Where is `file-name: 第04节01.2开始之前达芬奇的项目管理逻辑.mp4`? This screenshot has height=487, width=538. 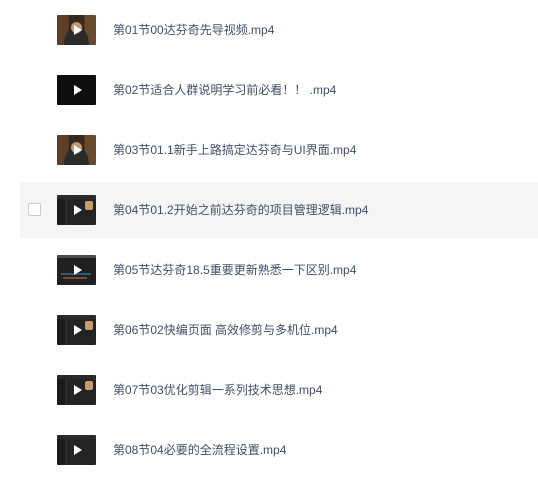
file-name: 第04节01.2开始之前达芬奇的项目管理逻辑.mp4 is located at coordinates (240, 210).